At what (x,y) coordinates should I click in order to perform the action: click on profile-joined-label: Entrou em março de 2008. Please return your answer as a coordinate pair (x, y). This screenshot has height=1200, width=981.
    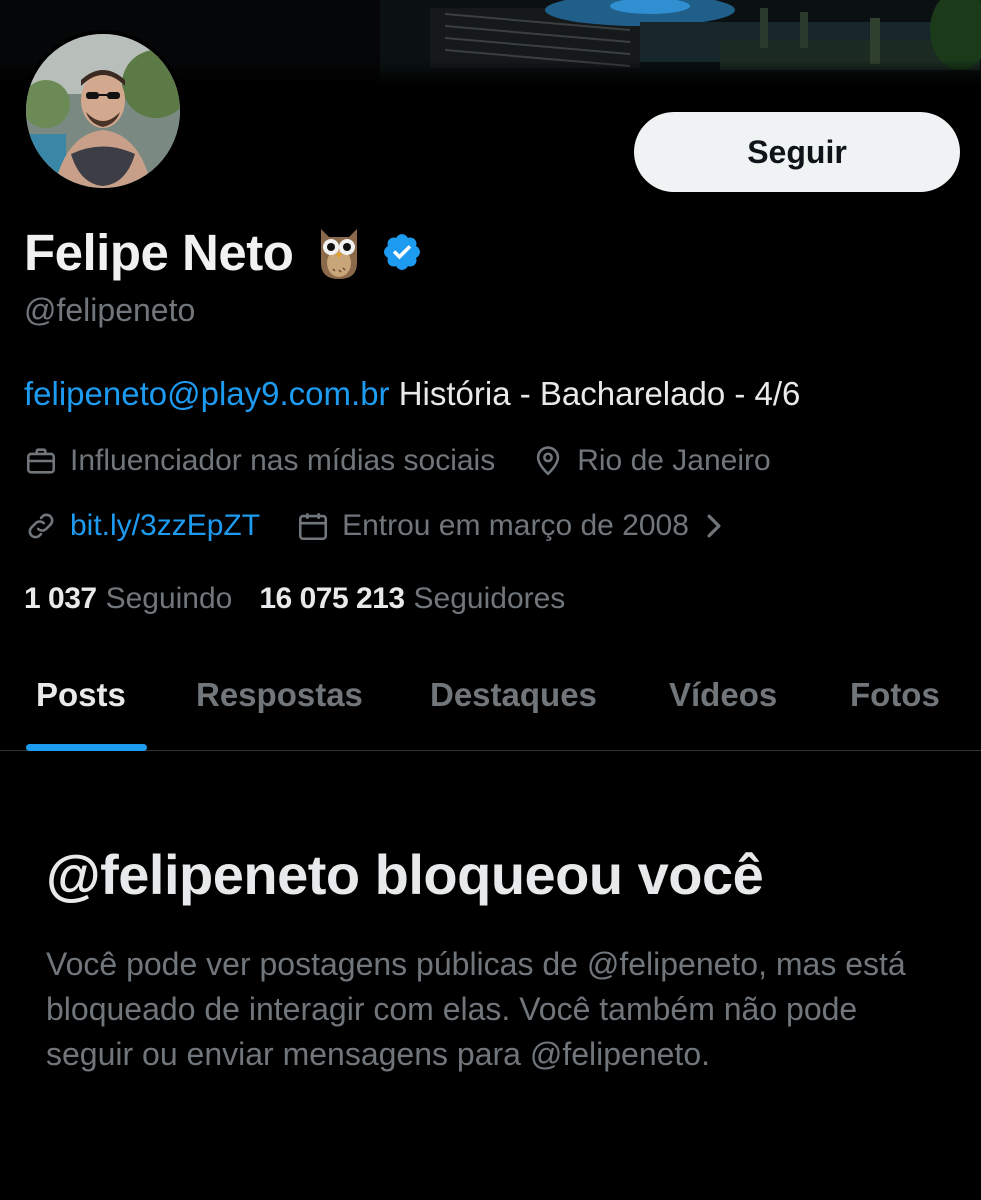
    Looking at the image, I should click on (515, 525).